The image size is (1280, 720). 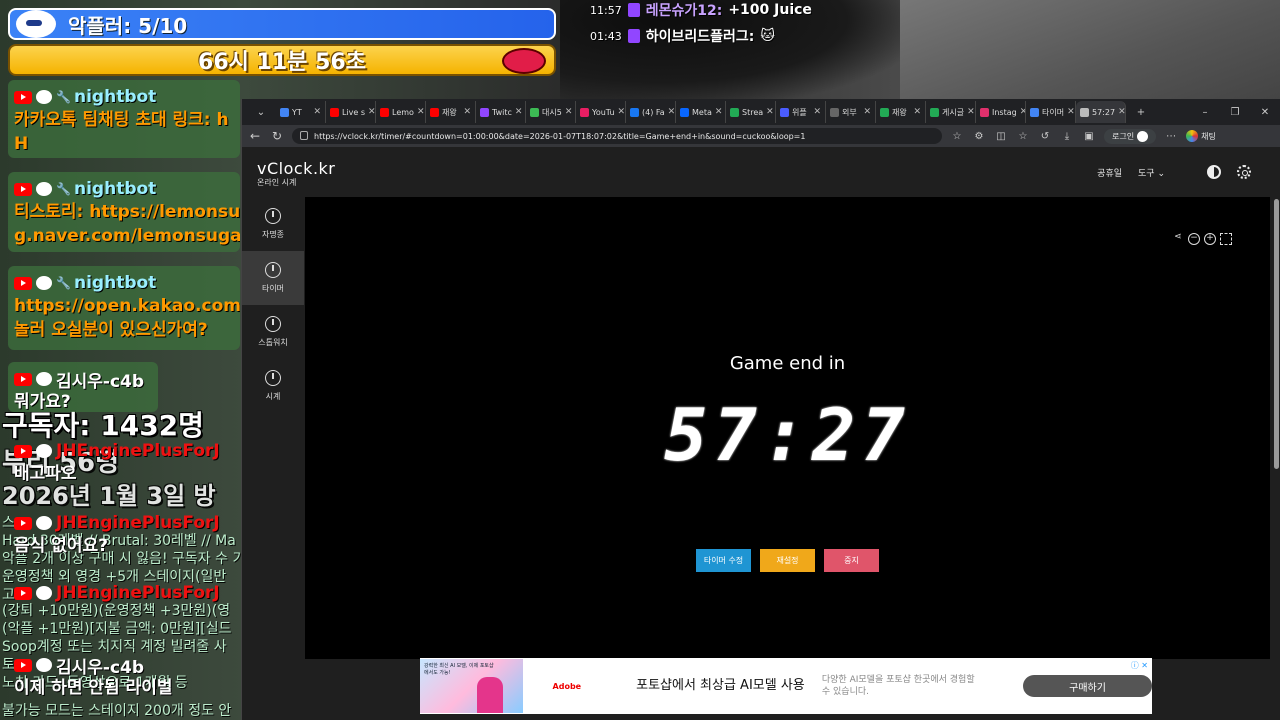 What do you see at coordinates (45, 474) in the screenshot?
I see `chat-text: 배고파오` at bounding box center [45, 474].